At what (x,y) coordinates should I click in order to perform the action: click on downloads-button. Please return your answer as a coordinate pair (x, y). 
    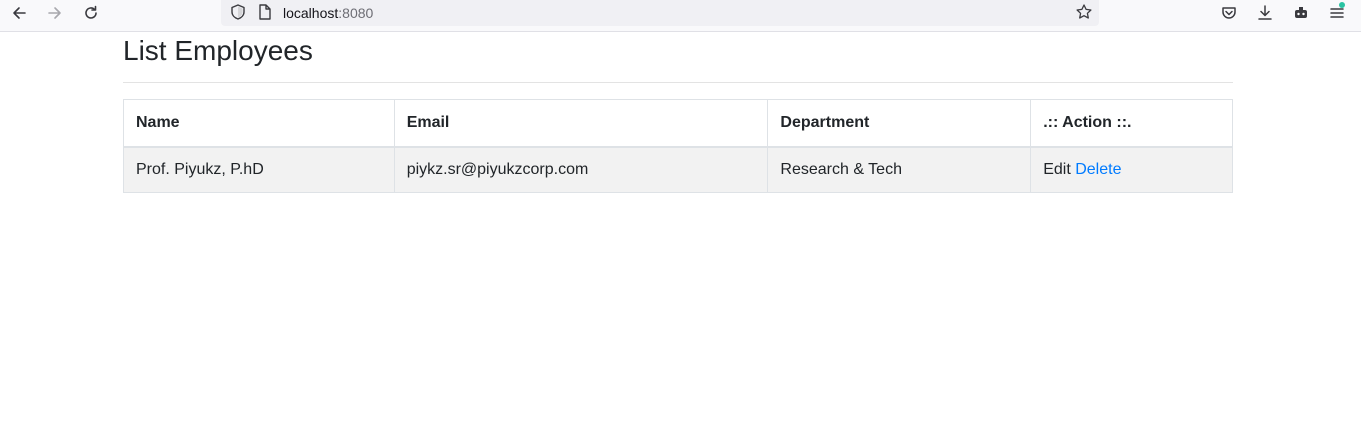
    Looking at the image, I should click on (1265, 13).